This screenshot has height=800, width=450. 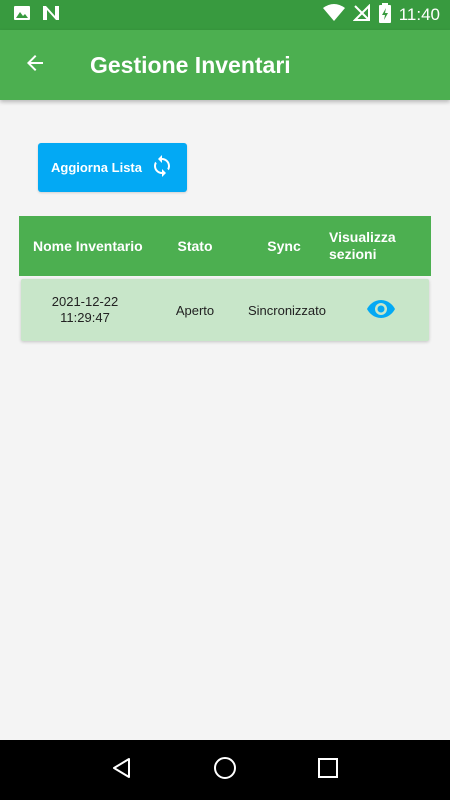 I want to click on battery-charging-icon, so click(x=384, y=15).